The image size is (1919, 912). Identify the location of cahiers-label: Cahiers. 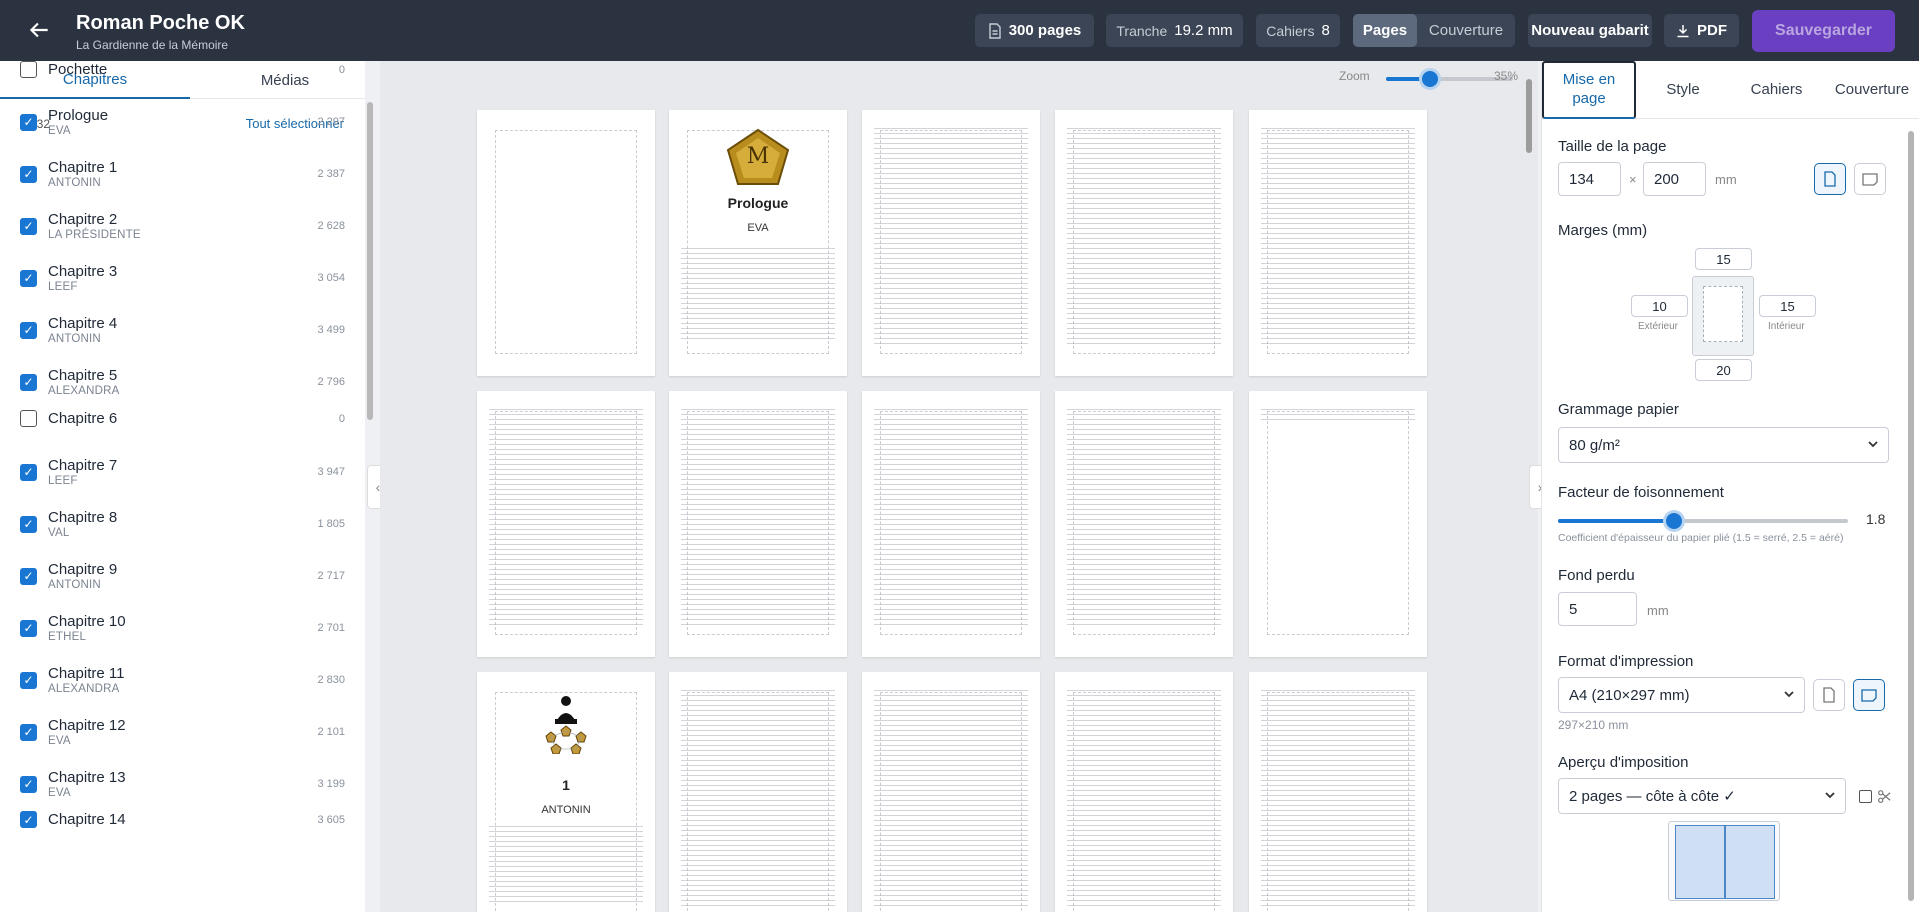
(1290, 30).